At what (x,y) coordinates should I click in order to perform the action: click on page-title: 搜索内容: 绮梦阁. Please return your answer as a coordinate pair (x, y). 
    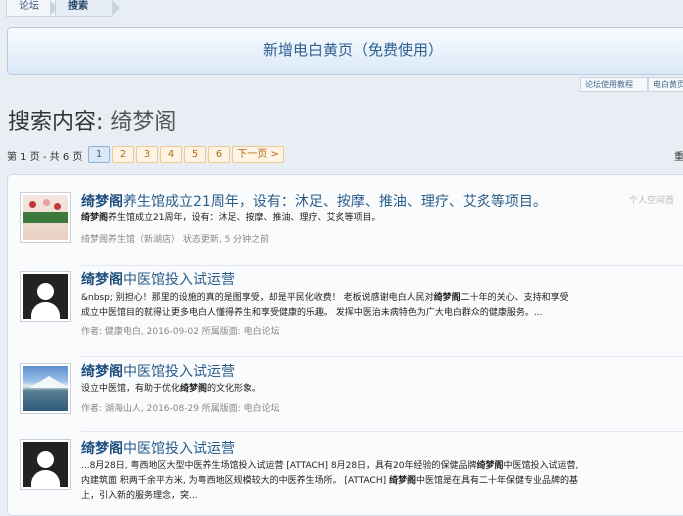
    Looking at the image, I should click on (92, 120).